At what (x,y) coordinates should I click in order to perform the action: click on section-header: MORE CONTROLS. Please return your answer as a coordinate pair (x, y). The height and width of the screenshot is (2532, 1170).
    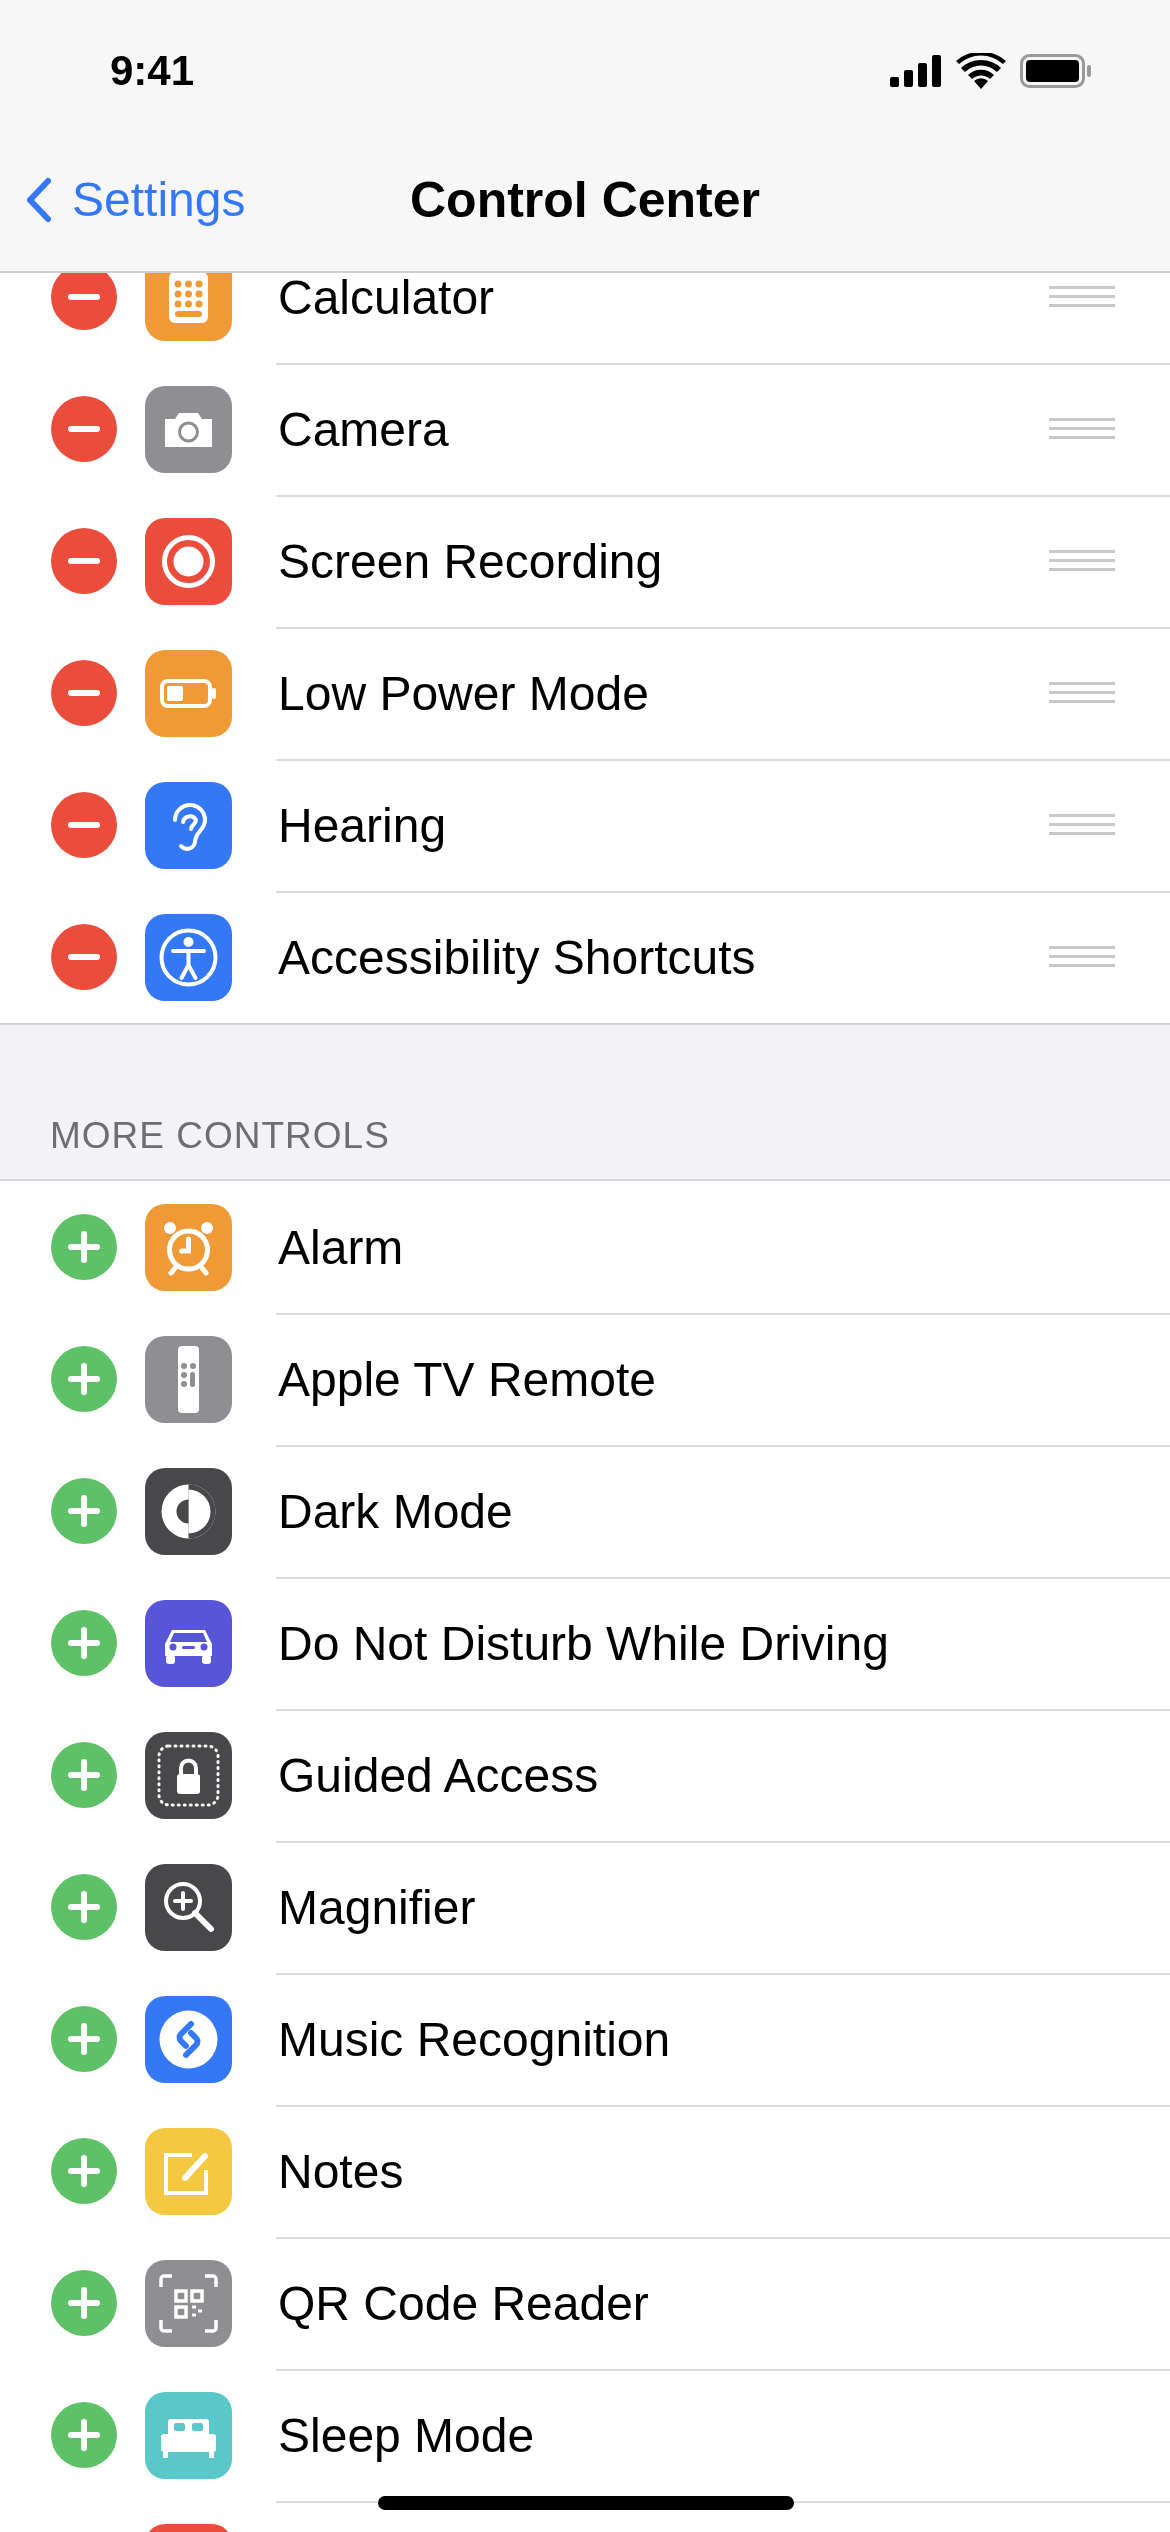
    Looking at the image, I should click on (220, 1136).